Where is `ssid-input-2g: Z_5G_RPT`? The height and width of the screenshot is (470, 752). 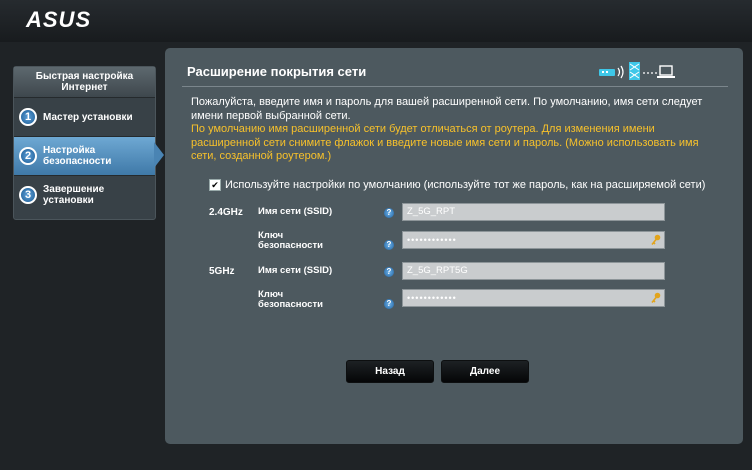 ssid-input-2g: Z_5G_RPT is located at coordinates (533, 212).